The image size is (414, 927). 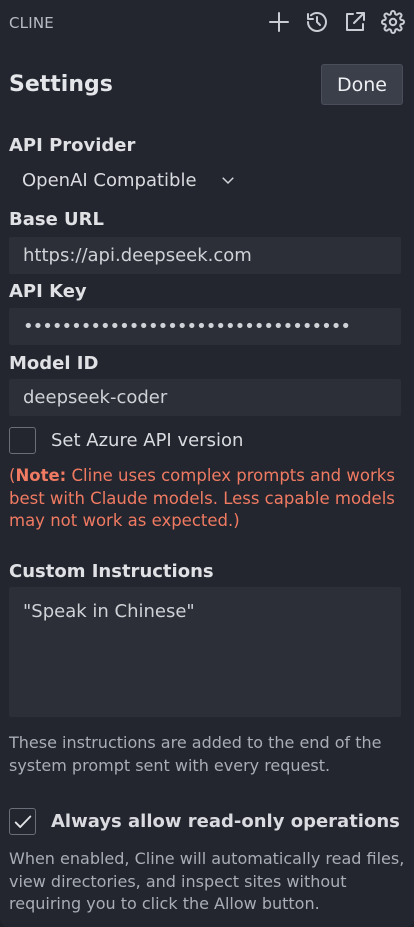 What do you see at coordinates (362, 84) in the screenshot?
I see `done-button: Done` at bounding box center [362, 84].